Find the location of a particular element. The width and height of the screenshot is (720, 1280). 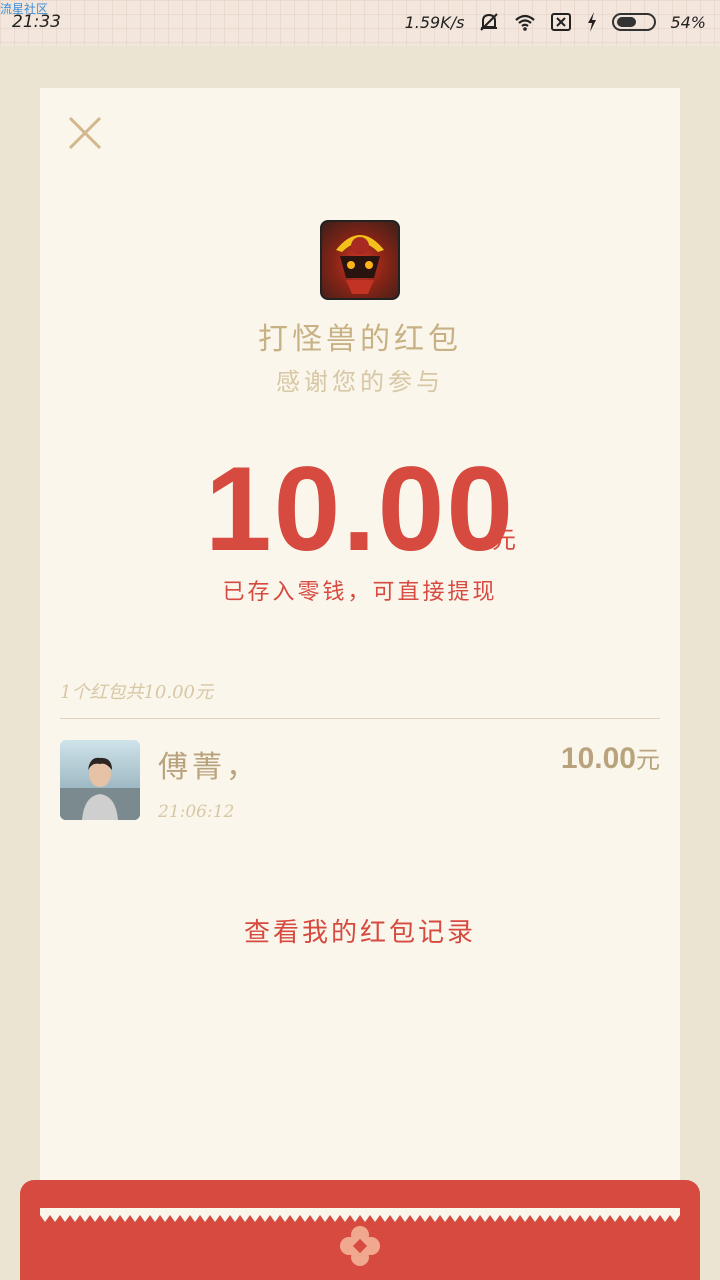

sender-avatar is located at coordinates (360, 260).